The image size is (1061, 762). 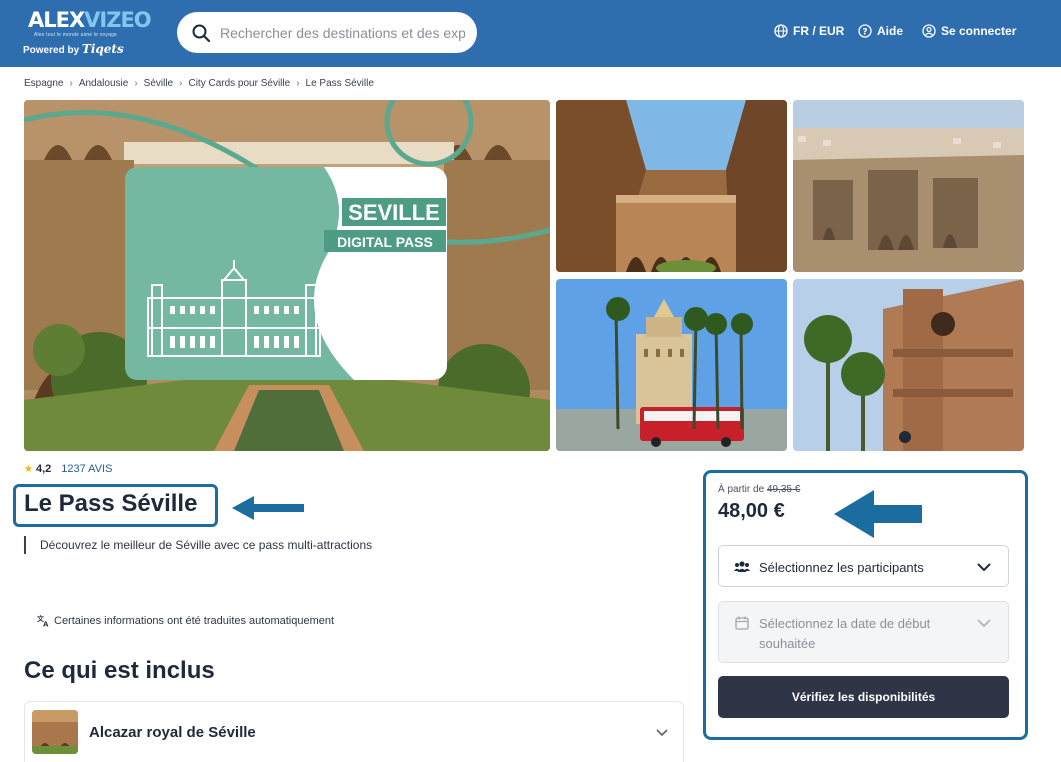 What do you see at coordinates (841, 567) in the screenshot?
I see `participants-label: Sélectionnez les participants` at bounding box center [841, 567].